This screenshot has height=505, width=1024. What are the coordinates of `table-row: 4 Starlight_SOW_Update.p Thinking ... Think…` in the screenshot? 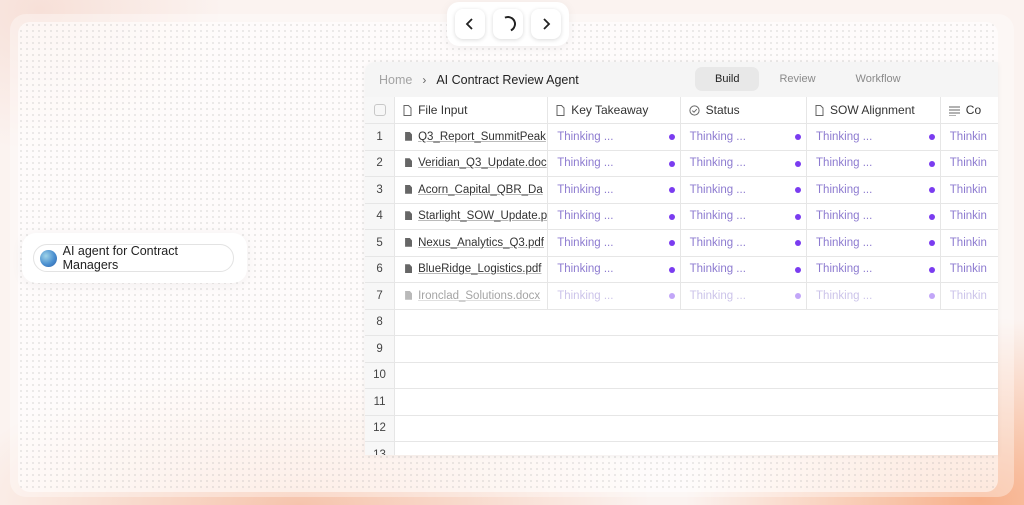 It's located at (681, 216).